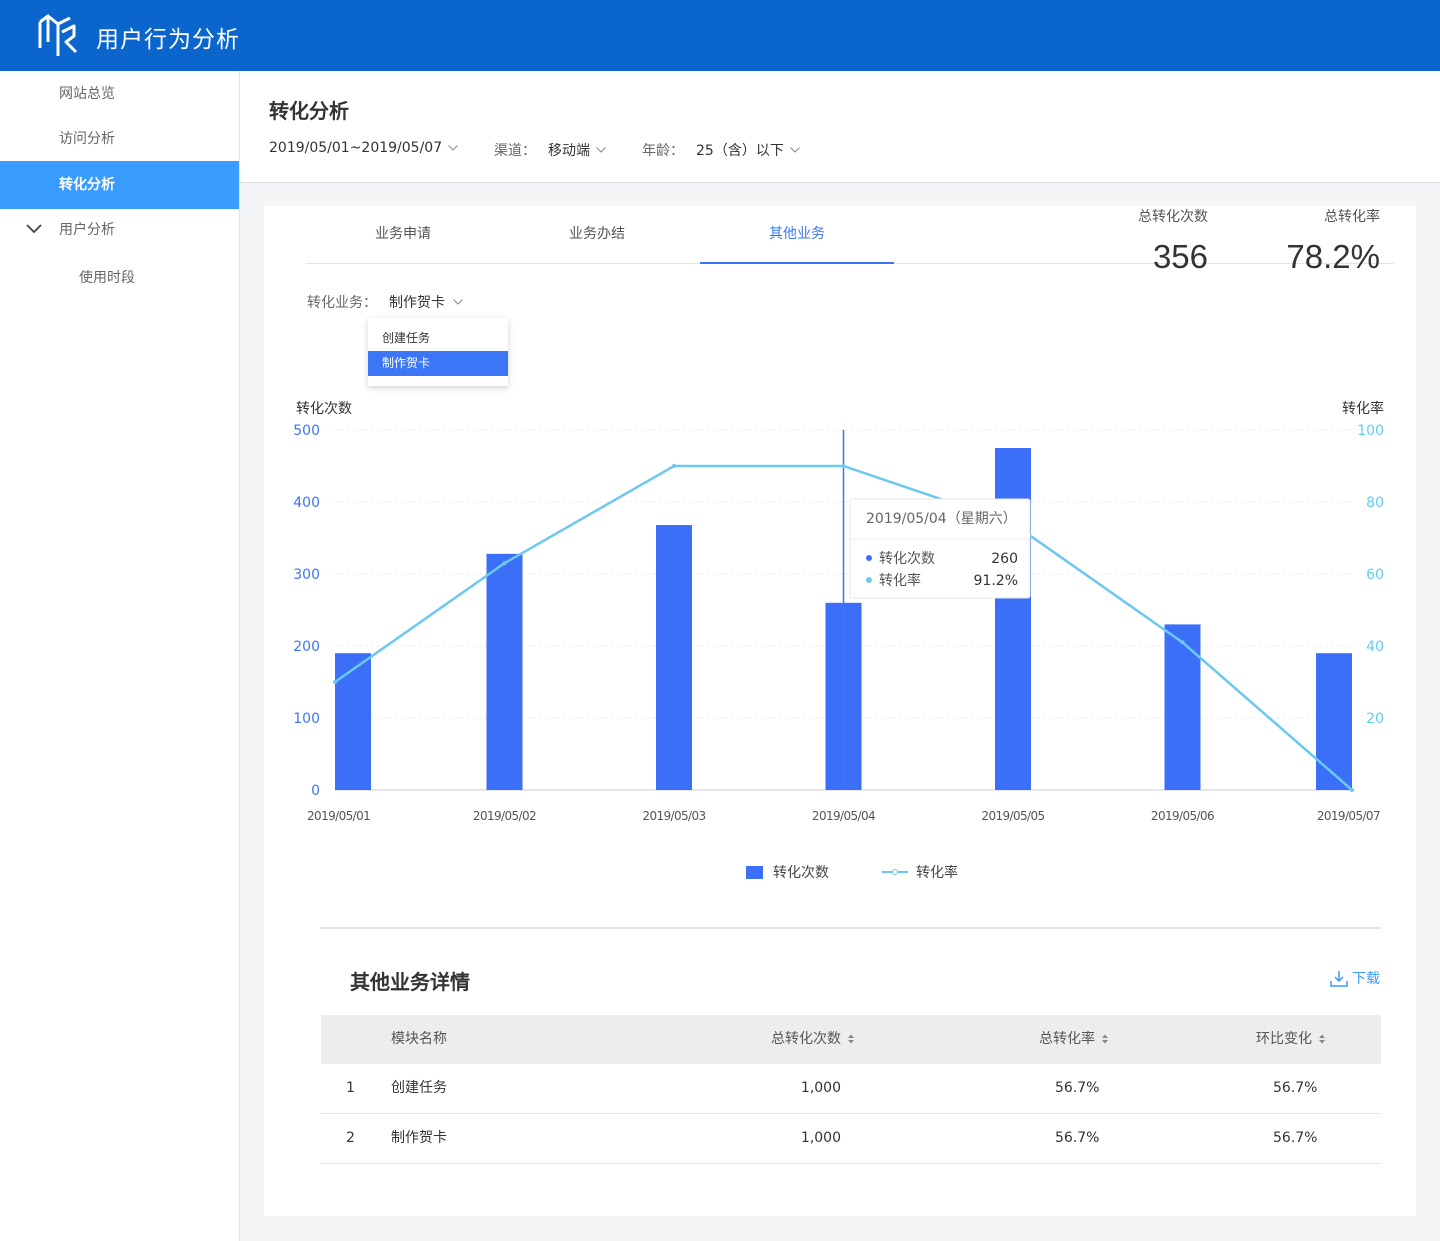  Describe the element at coordinates (87, 94) in the screenshot. I see `sidebar-item-label: 网站总览` at that location.